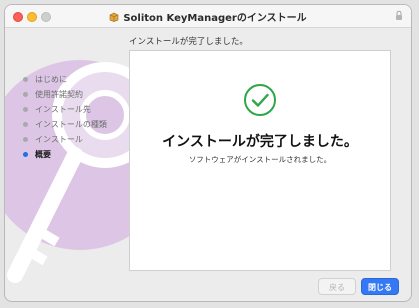 The image size is (419, 308). I want to click on step-destination: インストール先, so click(65, 109).